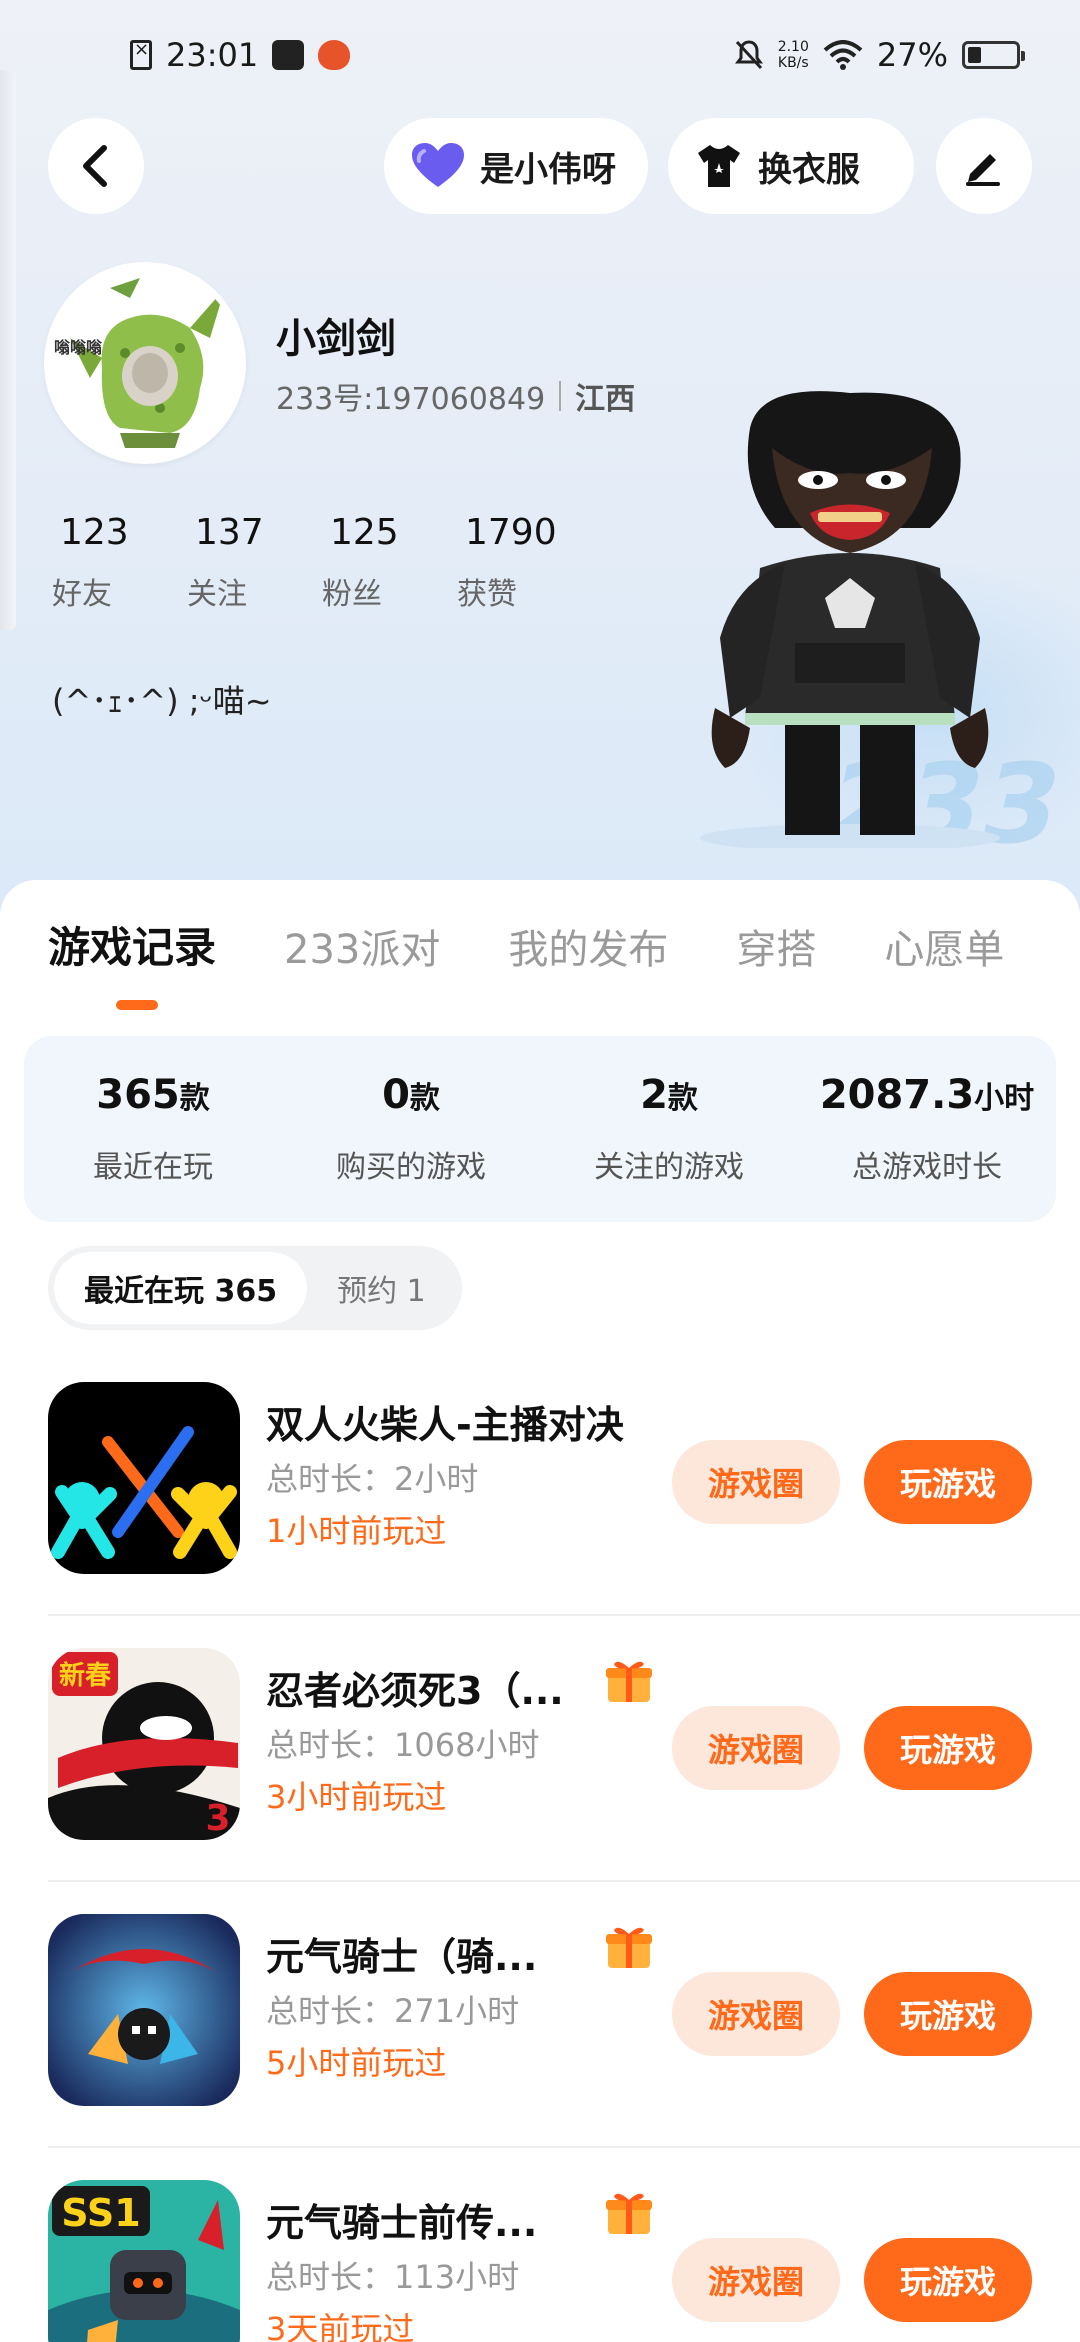 The image size is (1080, 2342). I want to click on segment-reserved: 预约 1, so click(381, 1288).